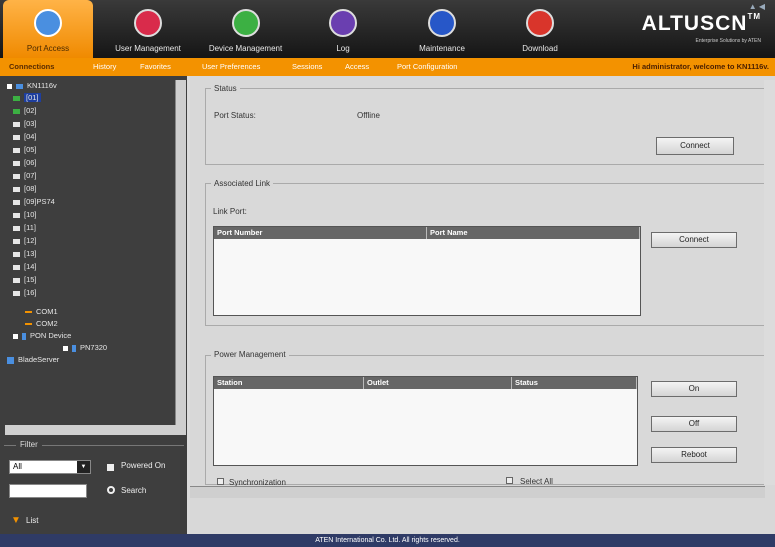  Describe the element at coordinates (30, 162) in the screenshot. I see `port-label: [06]` at that location.